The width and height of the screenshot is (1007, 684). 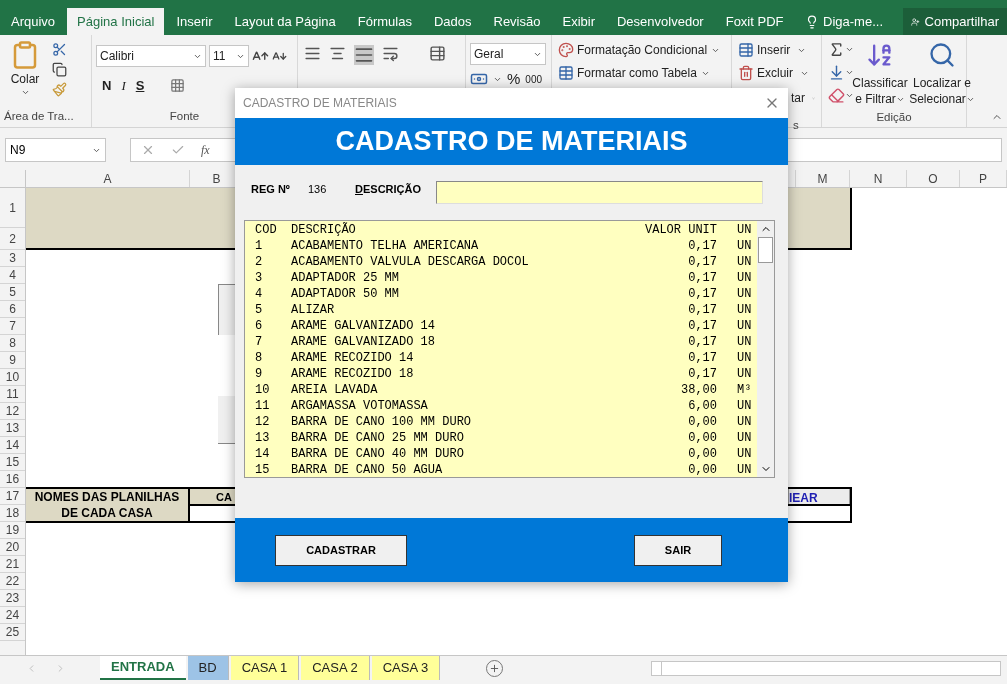 I want to click on sheet-tab: CASA 1, so click(x=265, y=668).